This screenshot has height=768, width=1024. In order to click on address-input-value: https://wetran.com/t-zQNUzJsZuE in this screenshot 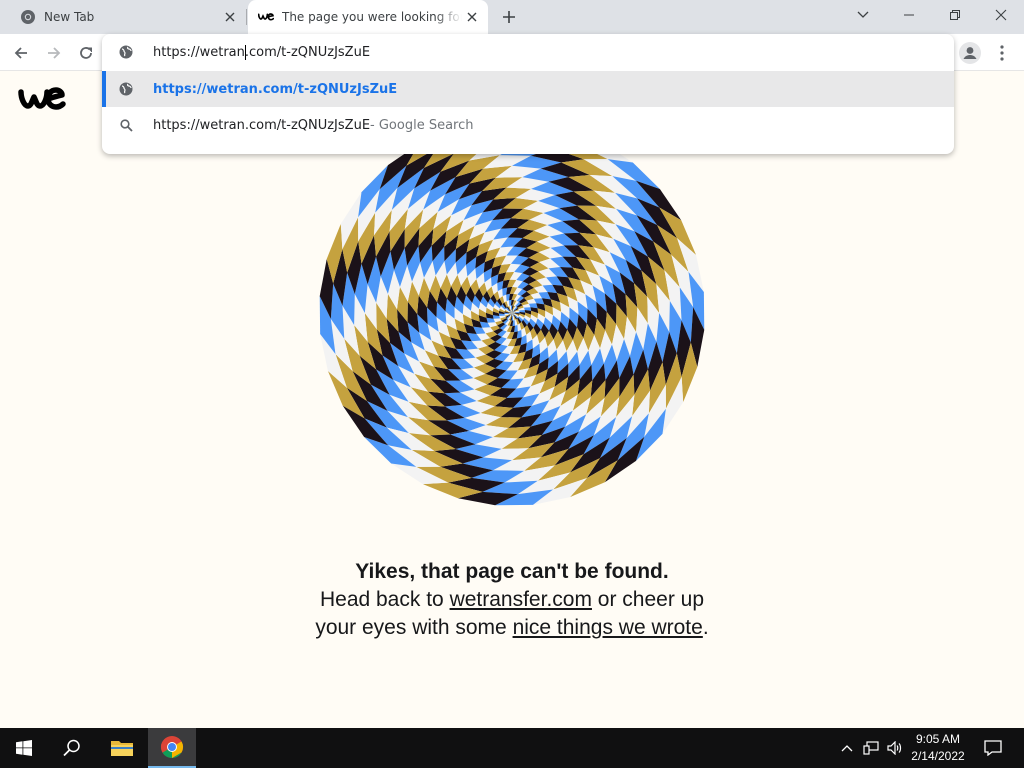, I will do `click(262, 52)`.